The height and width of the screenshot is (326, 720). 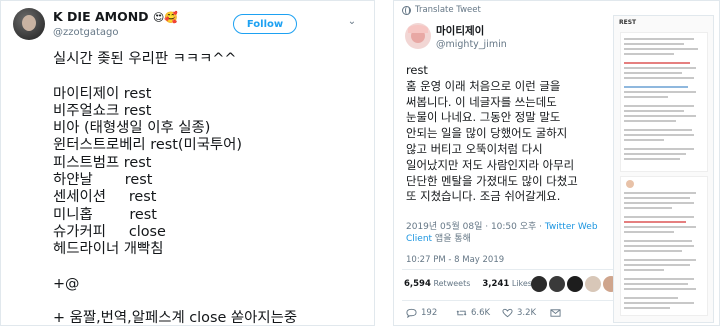 What do you see at coordinates (487, 133) in the screenshot?
I see `tweet-line: 안되는 일을 많이 당했어도 굴하지` at bounding box center [487, 133].